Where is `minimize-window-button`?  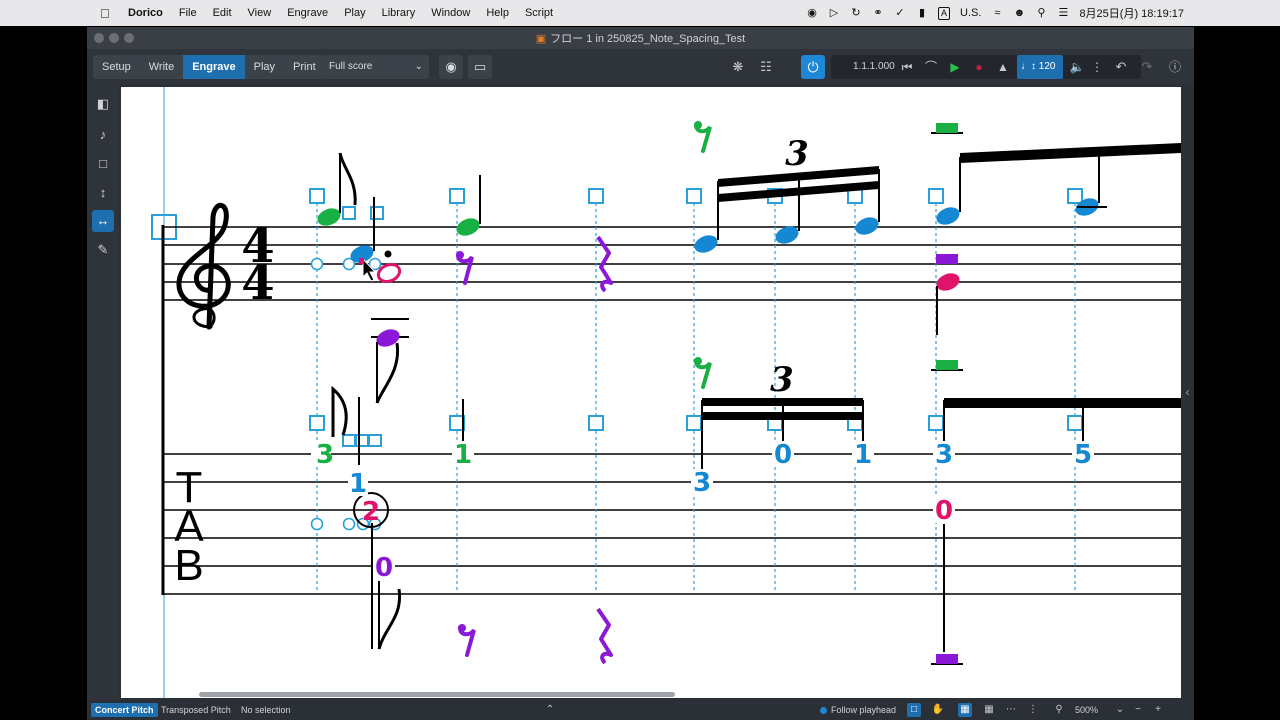 minimize-window-button is located at coordinates (114, 38).